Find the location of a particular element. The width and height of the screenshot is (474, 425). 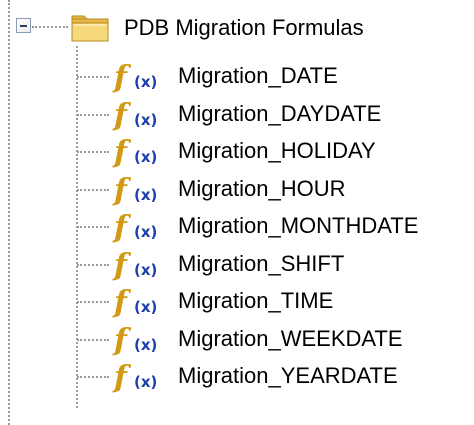

collapse-toggle-button is located at coordinates (23, 25).